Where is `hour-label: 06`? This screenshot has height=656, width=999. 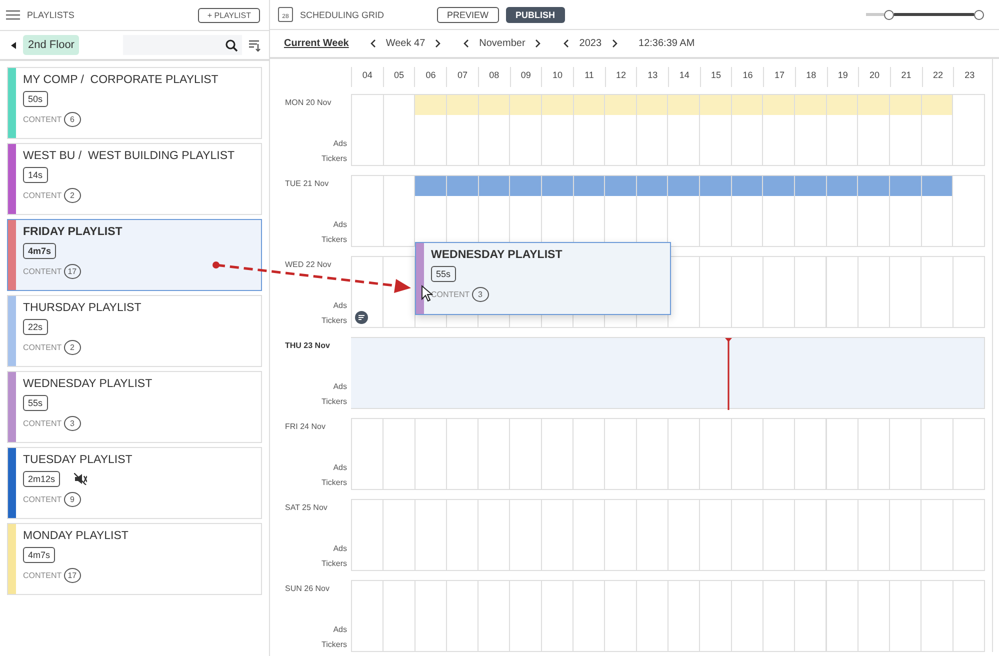
hour-label: 06 is located at coordinates (430, 77).